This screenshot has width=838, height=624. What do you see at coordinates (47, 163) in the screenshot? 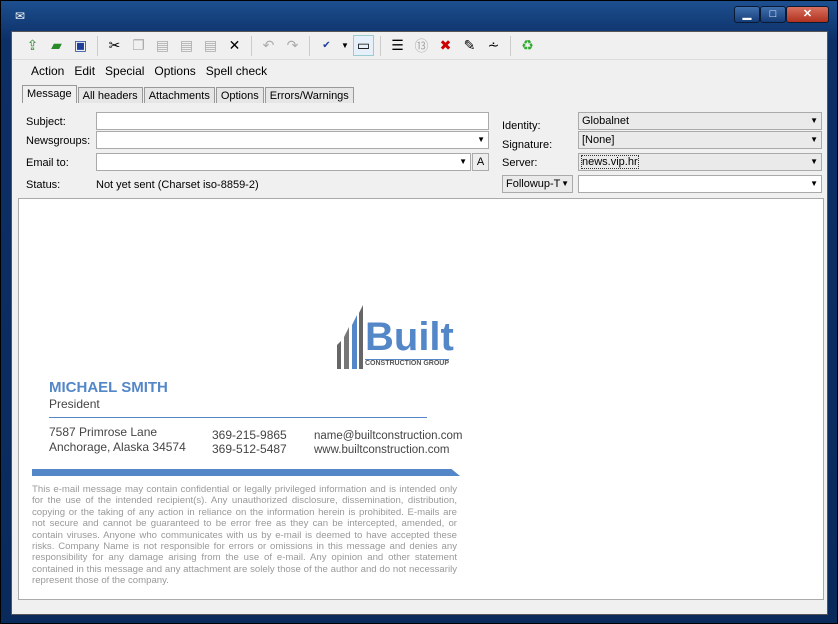
I see `email-to-label: Email to:` at bounding box center [47, 163].